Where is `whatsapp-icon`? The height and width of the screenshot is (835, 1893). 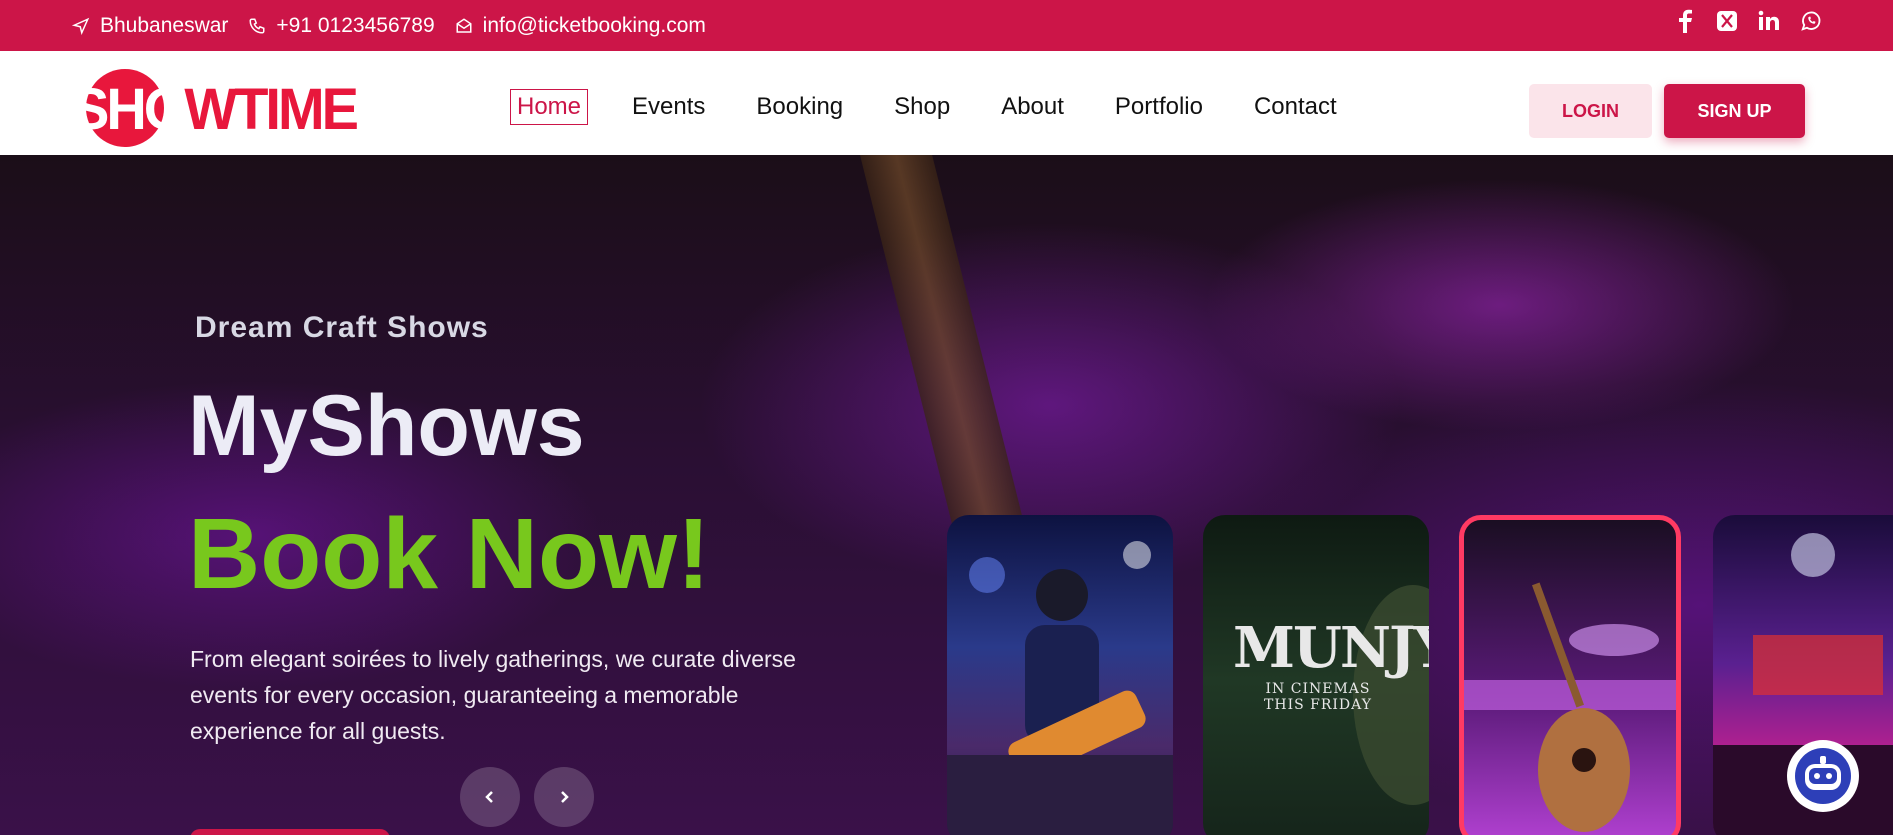
whatsapp-icon is located at coordinates (1811, 21).